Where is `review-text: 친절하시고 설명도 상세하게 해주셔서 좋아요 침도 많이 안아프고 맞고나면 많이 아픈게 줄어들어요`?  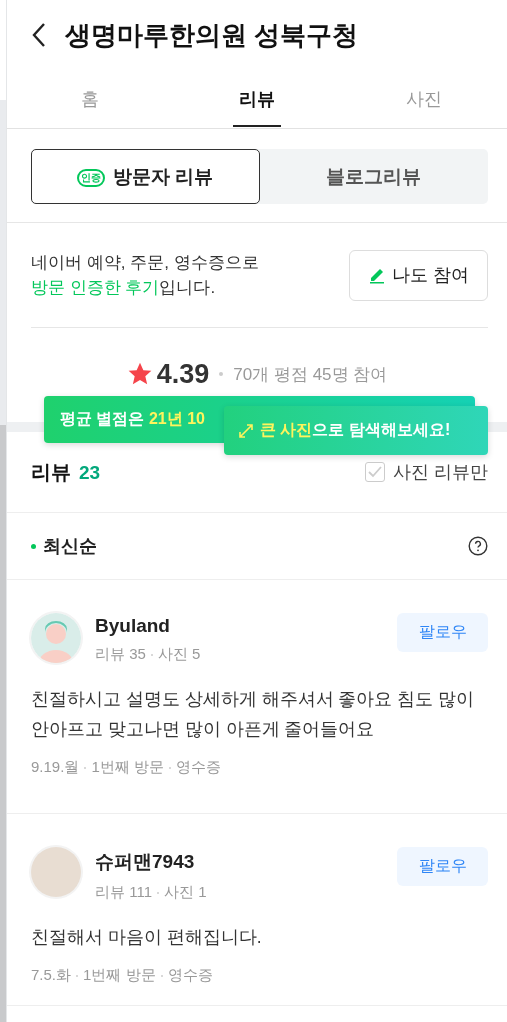 review-text: 친절하시고 설명도 상세하게 해주셔서 좋아요 침도 많이 안아프고 맞고나면 많이 아픈게 줄어들어요 is located at coordinates (253, 714).